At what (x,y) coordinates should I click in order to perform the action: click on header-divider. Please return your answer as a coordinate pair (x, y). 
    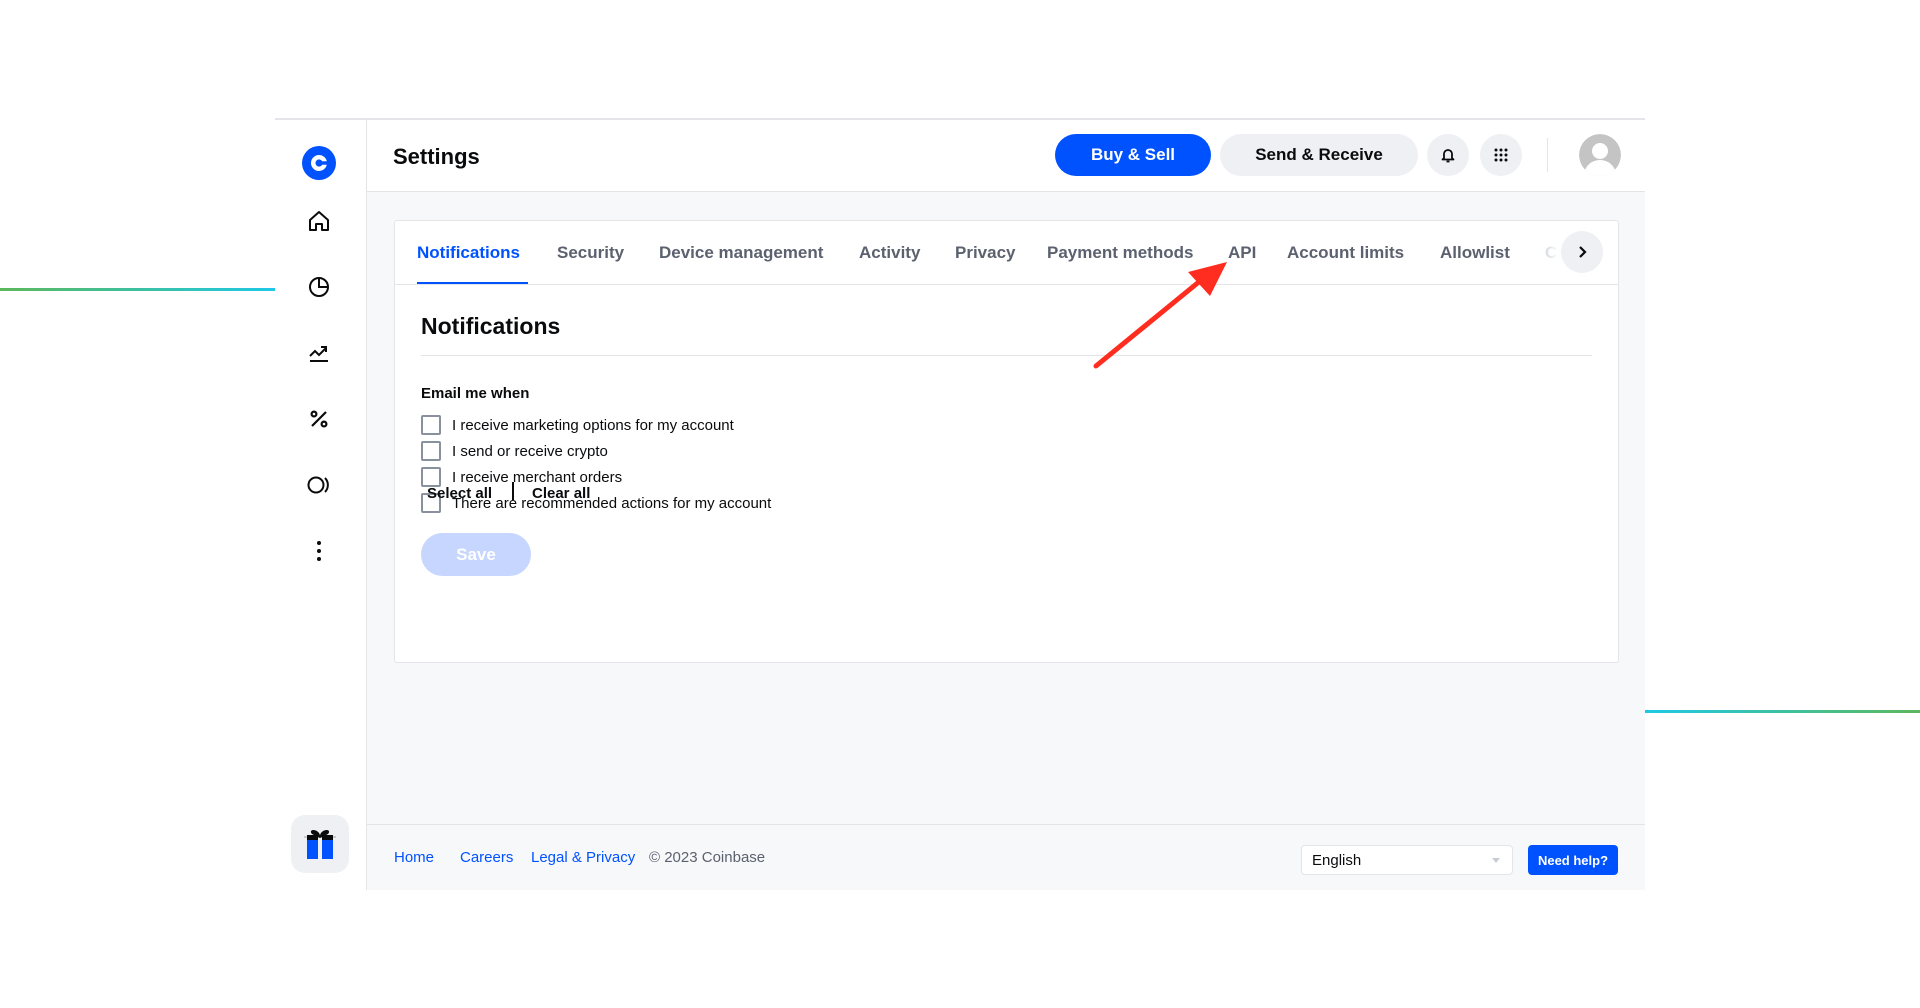
    Looking at the image, I should click on (1547, 155).